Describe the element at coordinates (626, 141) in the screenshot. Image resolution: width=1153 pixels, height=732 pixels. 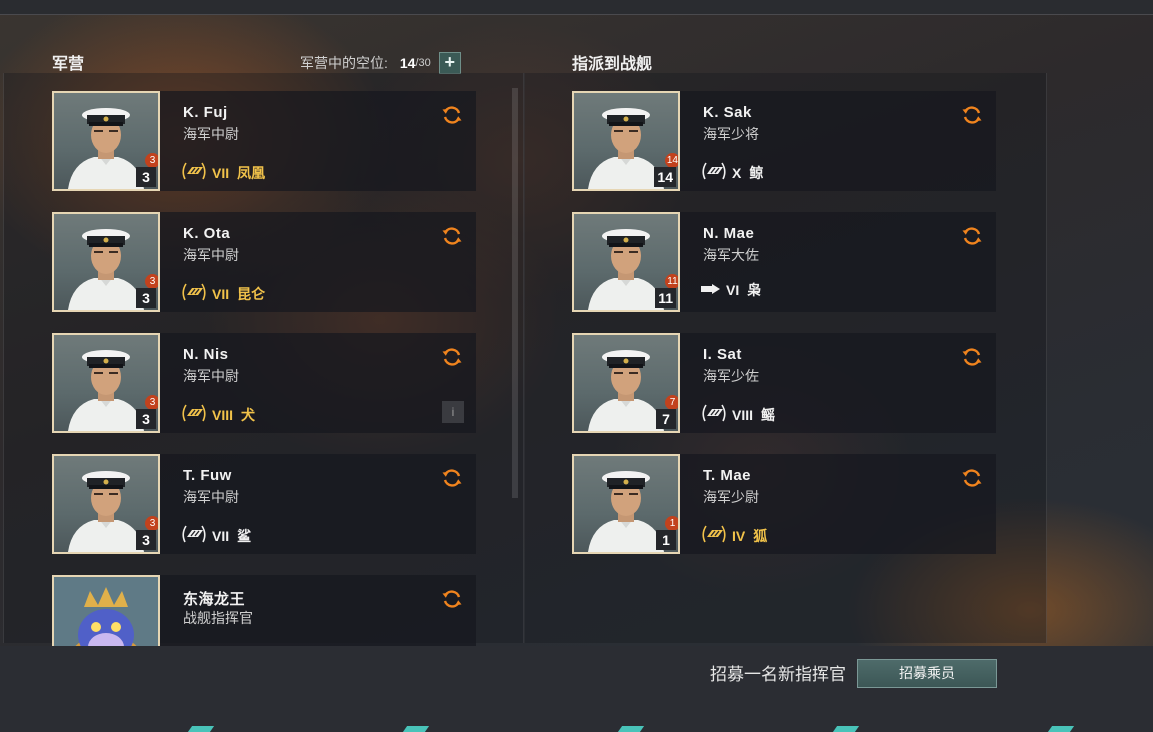
I see `commander-portrait: 14 14` at that location.